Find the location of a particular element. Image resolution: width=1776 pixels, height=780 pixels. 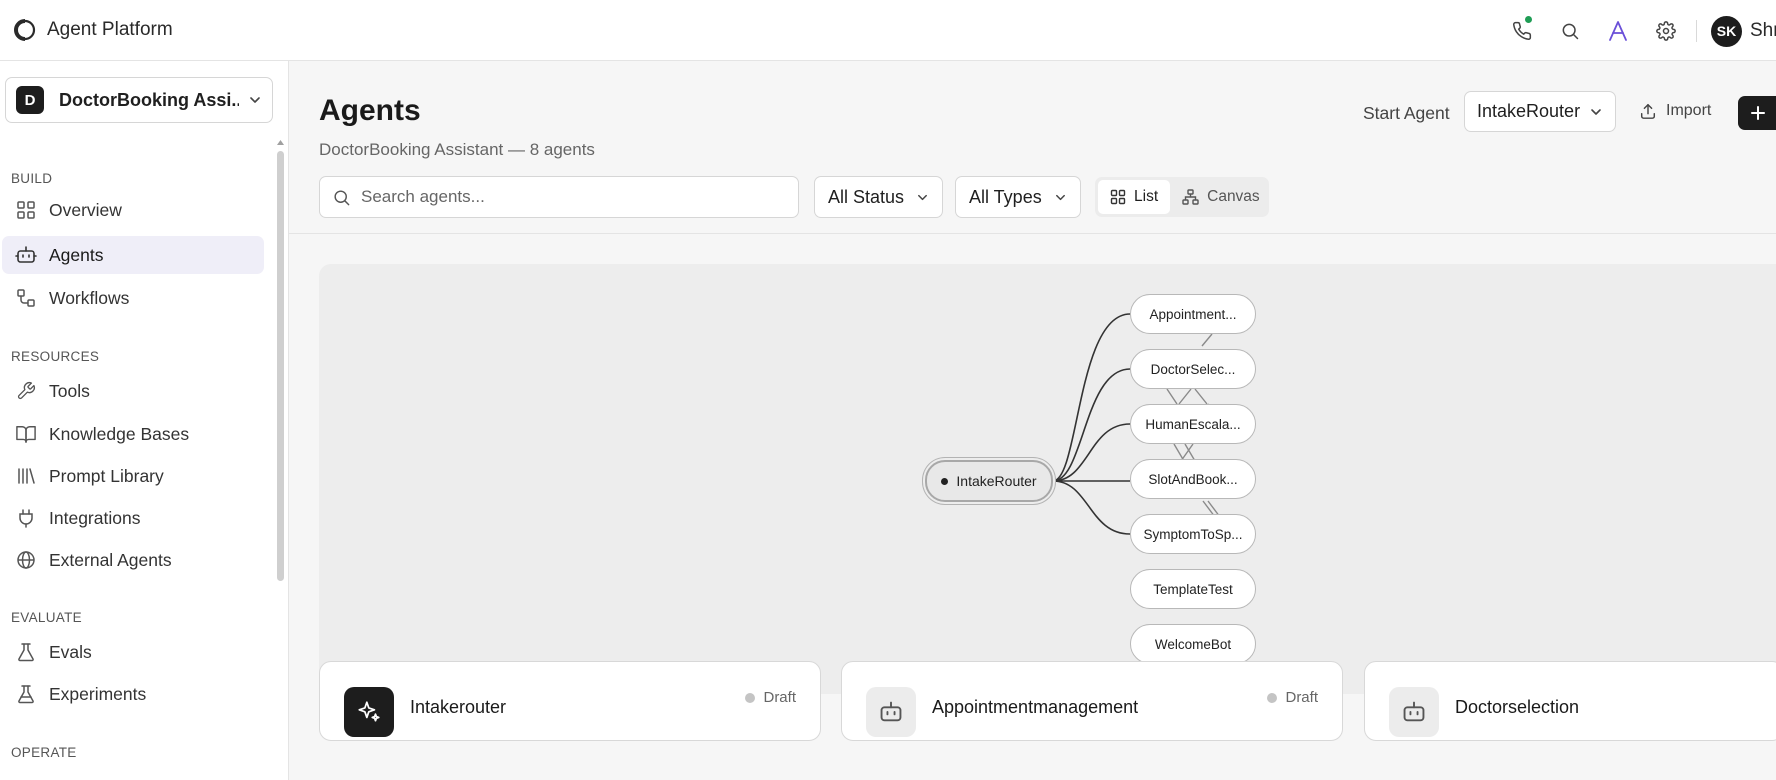

search-field is located at coordinates (559, 197).